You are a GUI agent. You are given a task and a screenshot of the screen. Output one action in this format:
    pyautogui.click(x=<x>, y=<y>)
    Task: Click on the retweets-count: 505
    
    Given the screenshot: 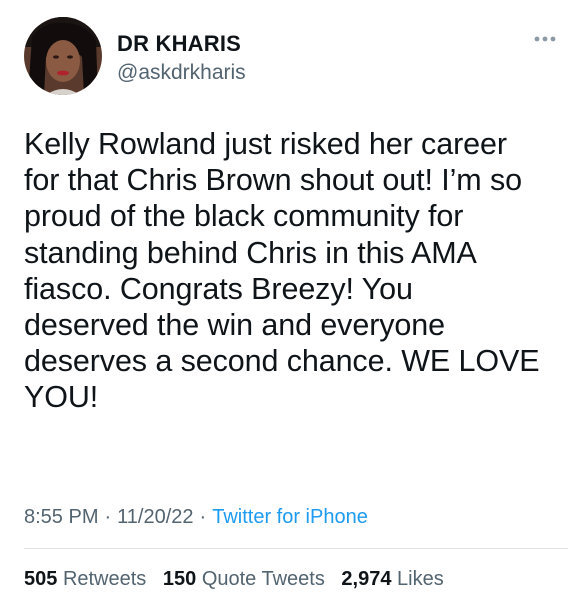 What is the action you would take?
    pyautogui.click(x=41, y=579)
    